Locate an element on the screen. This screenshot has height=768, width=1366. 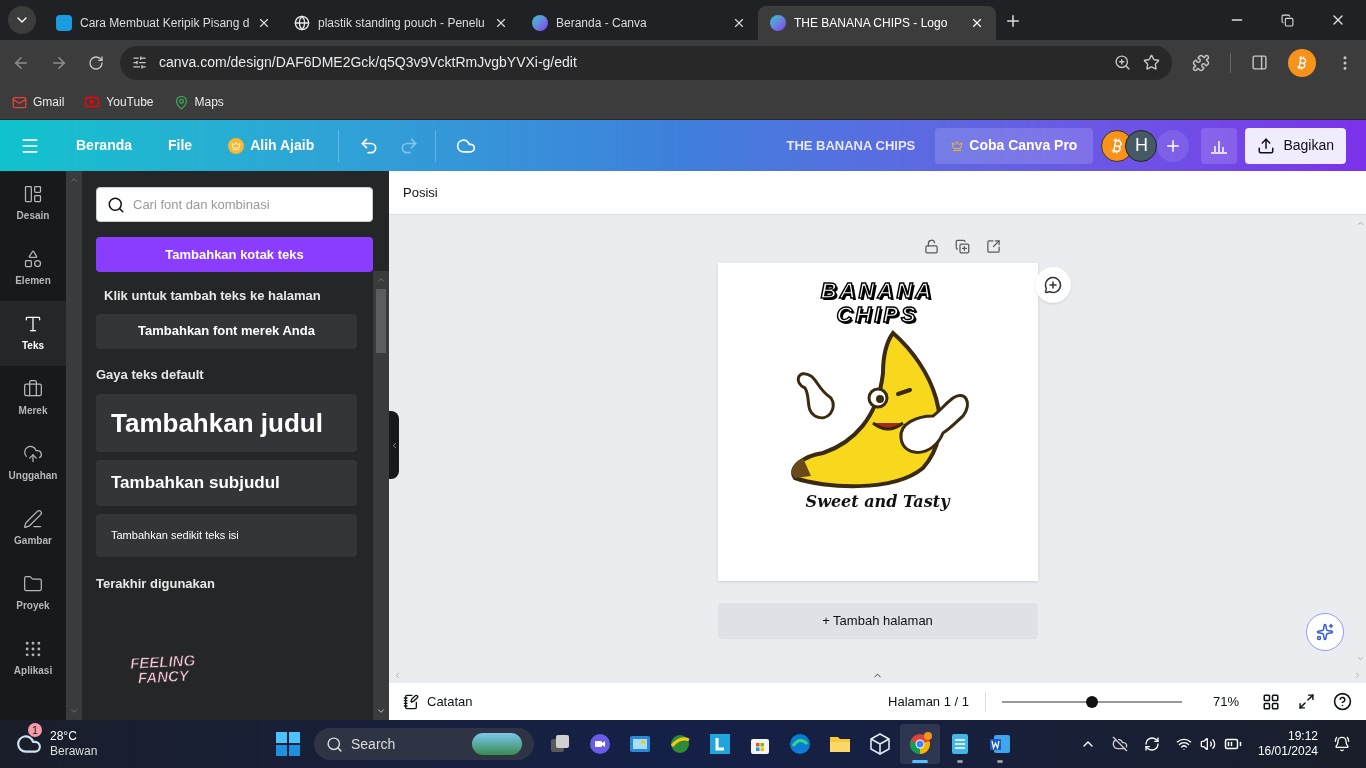
pro-trial-button: Coba Canva Pro is located at coordinates (1014, 145).